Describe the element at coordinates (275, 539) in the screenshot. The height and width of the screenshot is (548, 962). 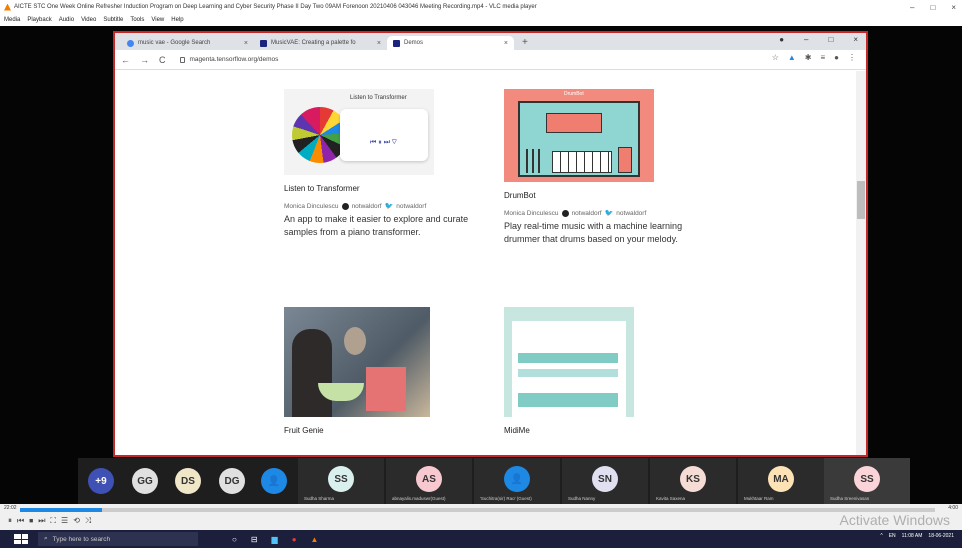
I see `store-icon: ▆` at that location.